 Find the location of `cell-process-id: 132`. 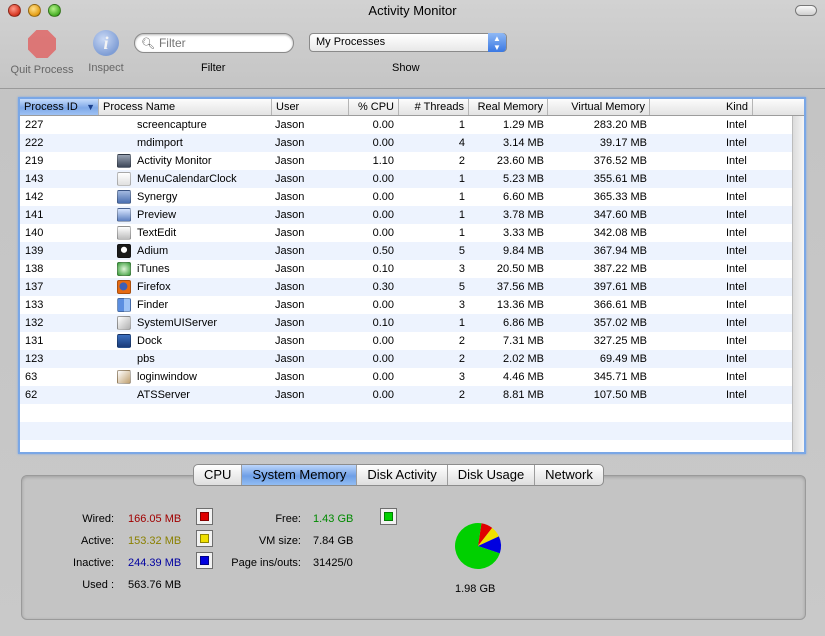

cell-process-id: 132 is located at coordinates (34, 323).